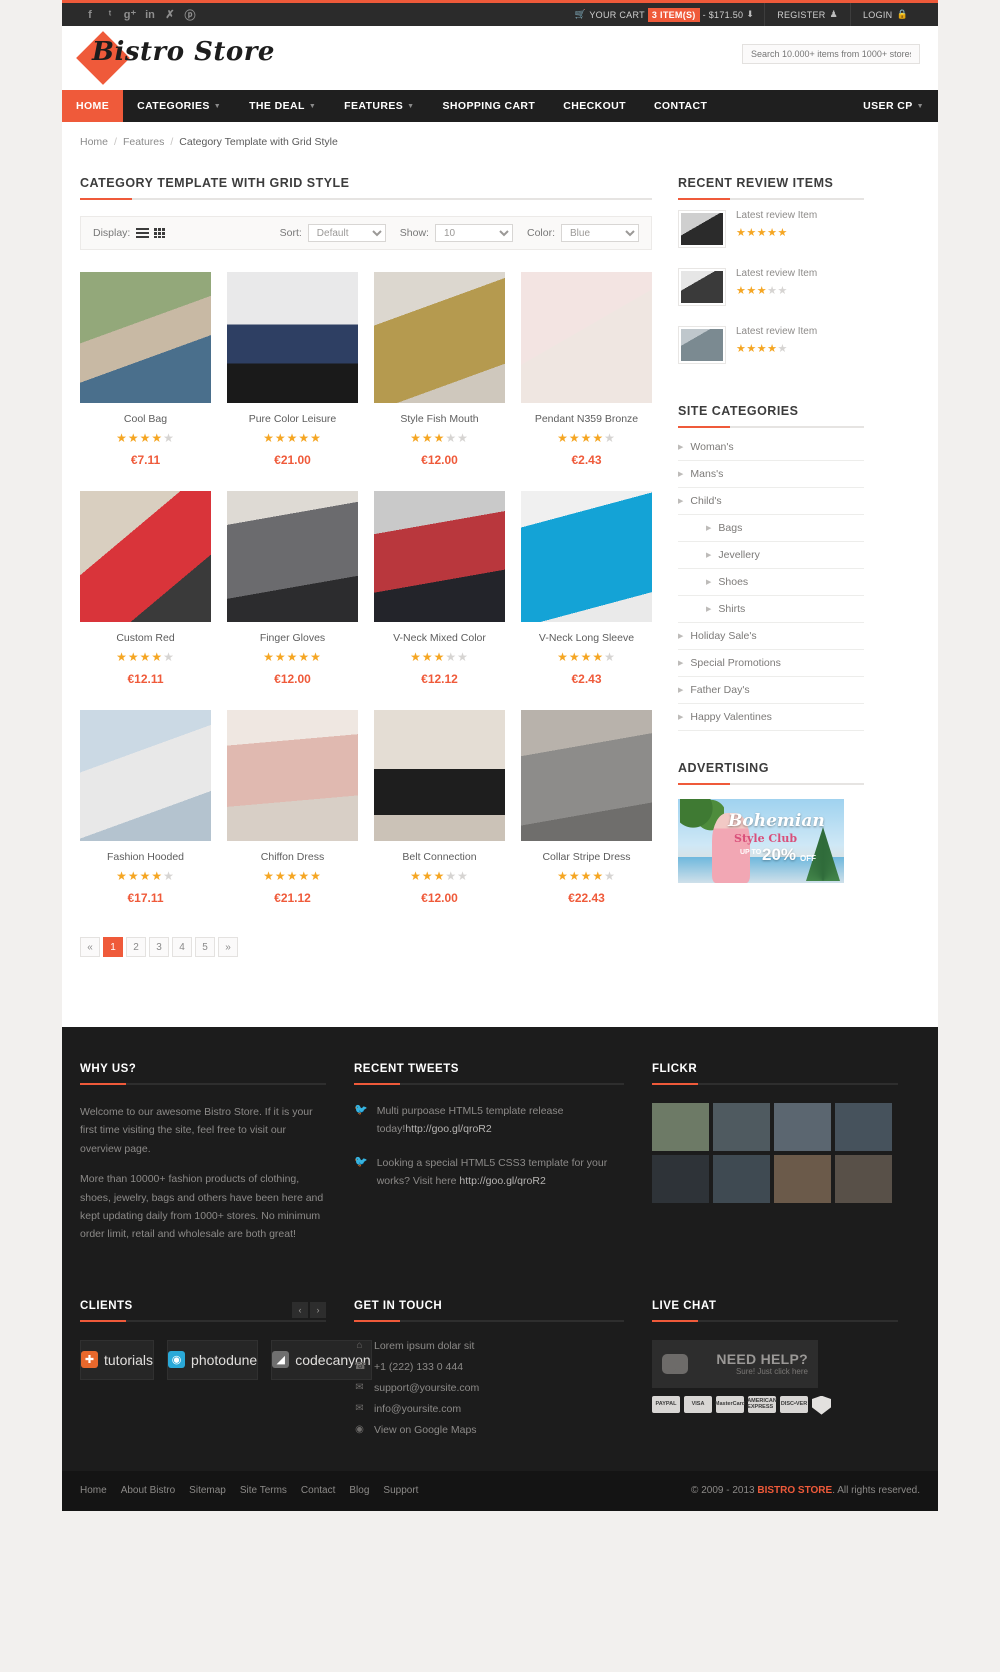  What do you see at coordinates (136, 947) in the screenshot?
I see `pagination-page-2: 2` at bounding box center [136, 947].